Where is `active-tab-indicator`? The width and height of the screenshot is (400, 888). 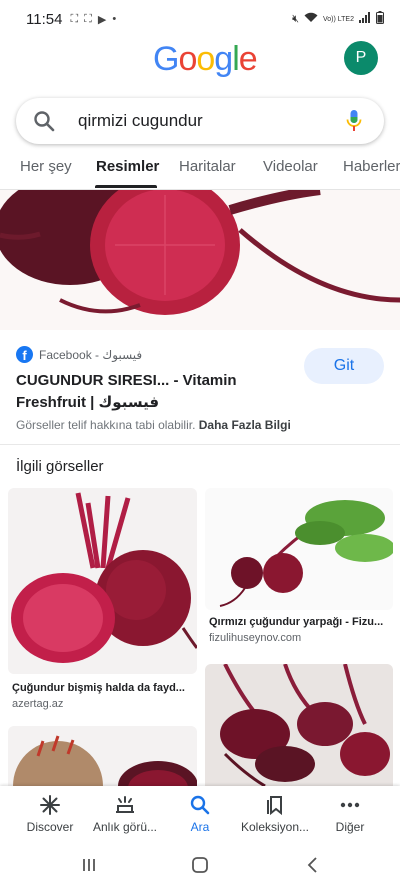 active-tab-indicator is located at coordinates (126, 186).